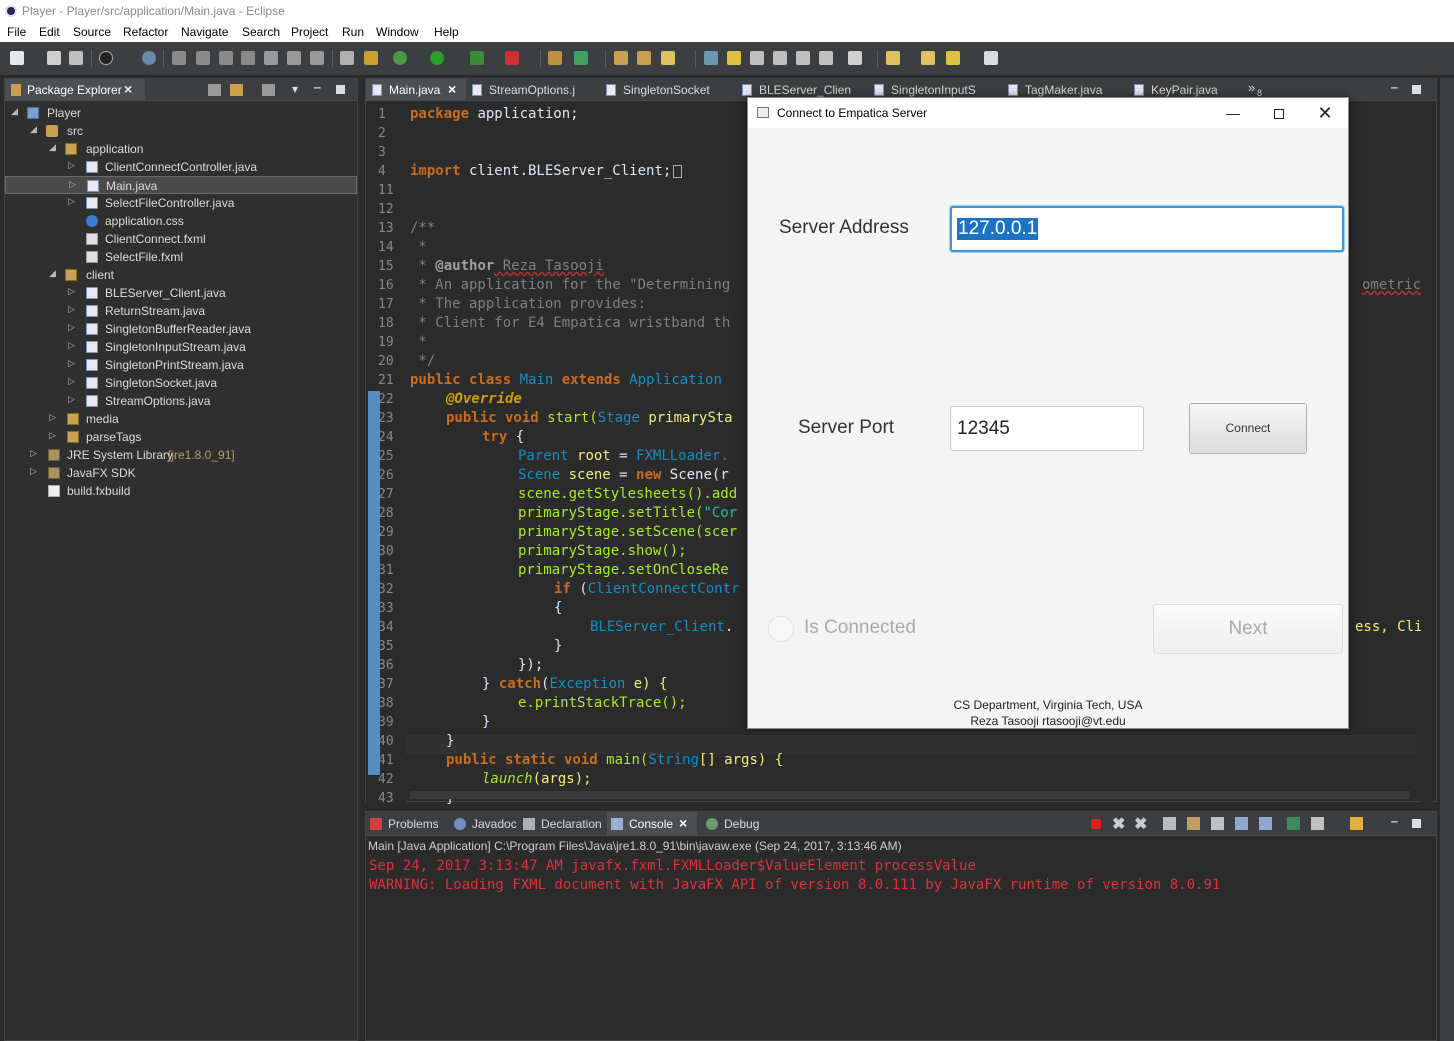 This screenshot has width=1454, height=1041. What do you see at coordinates (477, 58) in the screenshot?
I see `run-external-tools-icon` at bounding box center [477, 58].